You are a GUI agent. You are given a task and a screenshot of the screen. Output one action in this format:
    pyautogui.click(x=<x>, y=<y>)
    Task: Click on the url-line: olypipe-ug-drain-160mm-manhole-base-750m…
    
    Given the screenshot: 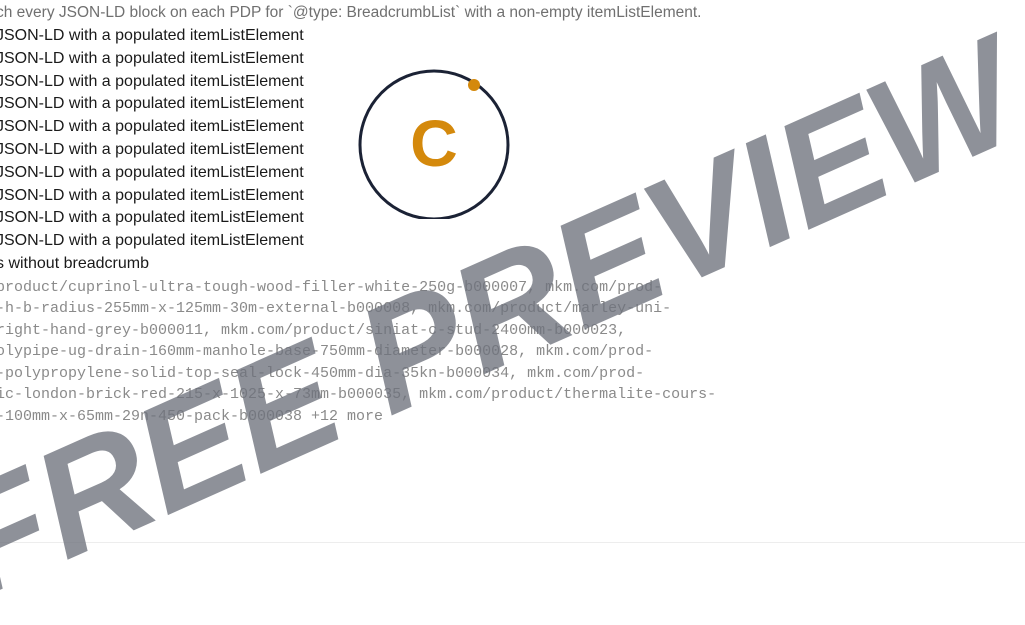 What is the action you would take?
    pyautogui.click(x=327, y=352)
    